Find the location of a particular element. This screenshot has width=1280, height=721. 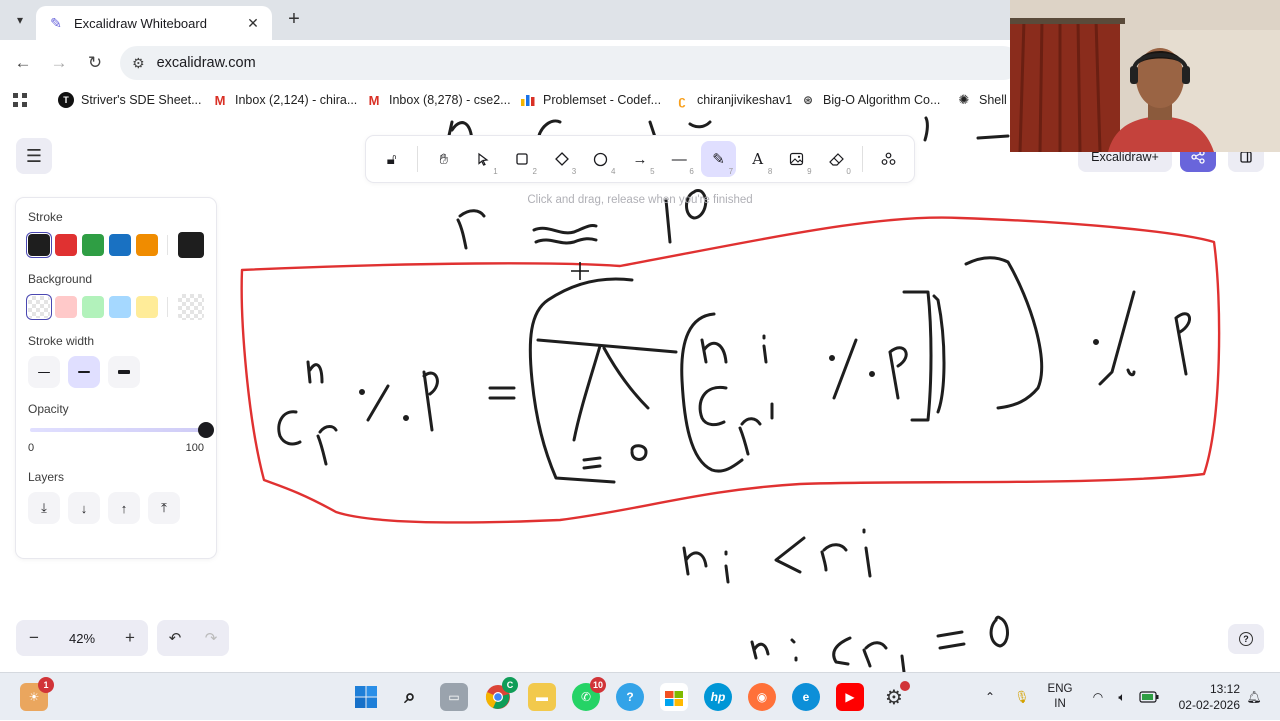

tool-lock: 🔓︎ is located at coordinates (391, 159).